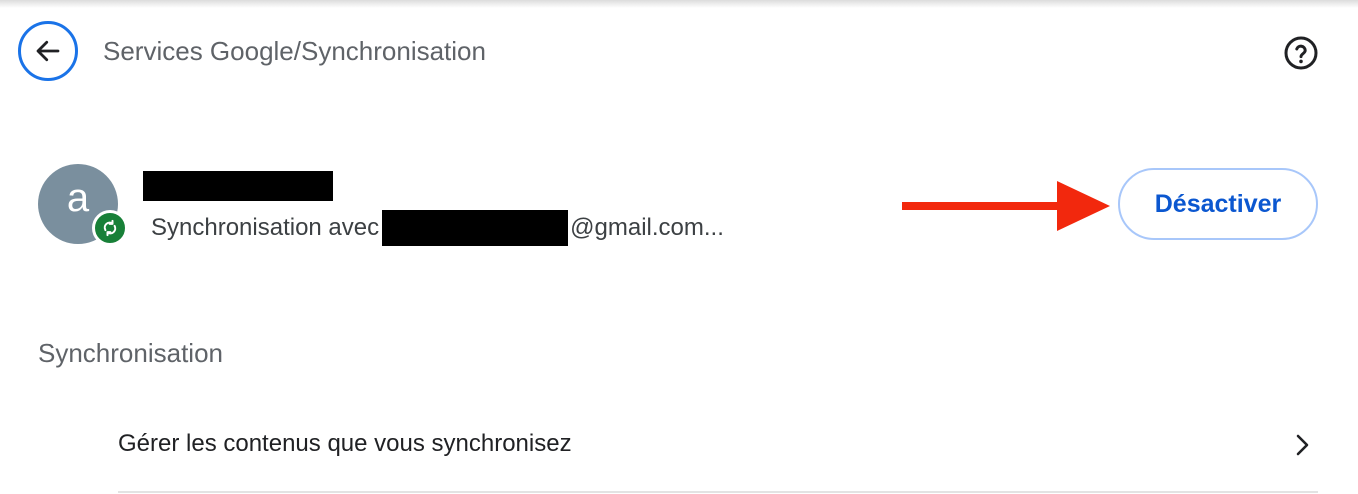  I want to click on sync-badge, so click(110, 228).